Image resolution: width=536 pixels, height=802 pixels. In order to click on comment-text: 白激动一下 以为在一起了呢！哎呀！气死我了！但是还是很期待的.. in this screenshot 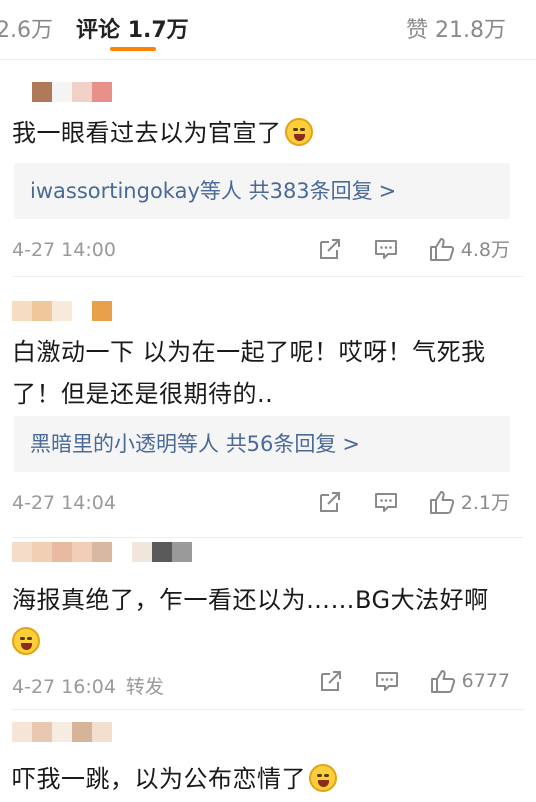, I will do `click(267, 373)`.